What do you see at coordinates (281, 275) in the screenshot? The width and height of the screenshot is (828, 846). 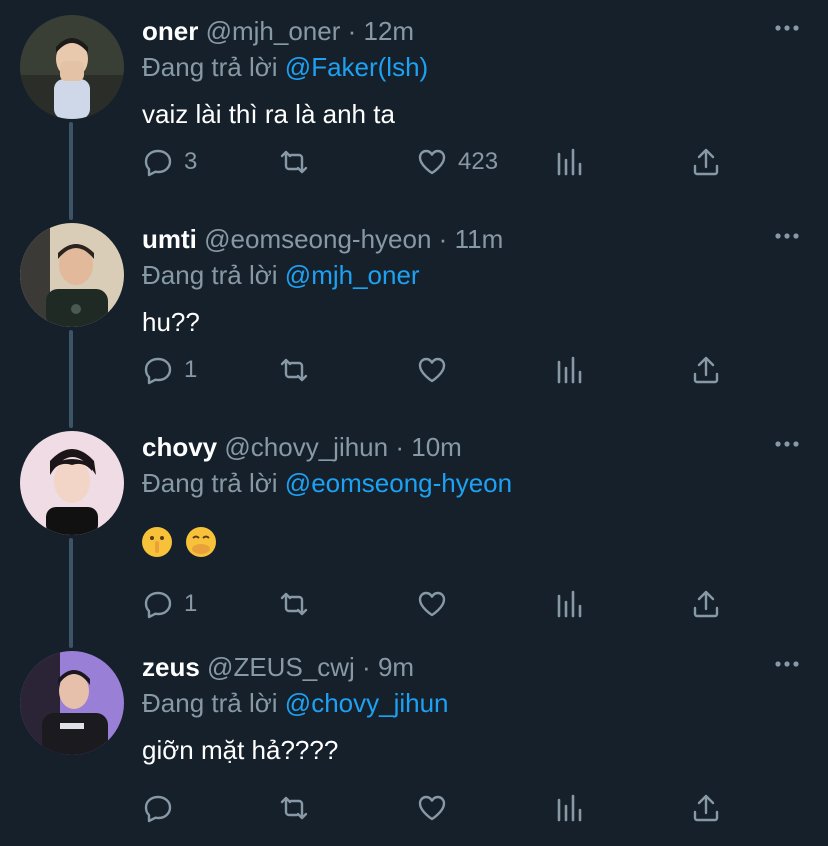 I see `reply-context: Đang trả lời @mjh_oner` at bounding box center [281, 275].